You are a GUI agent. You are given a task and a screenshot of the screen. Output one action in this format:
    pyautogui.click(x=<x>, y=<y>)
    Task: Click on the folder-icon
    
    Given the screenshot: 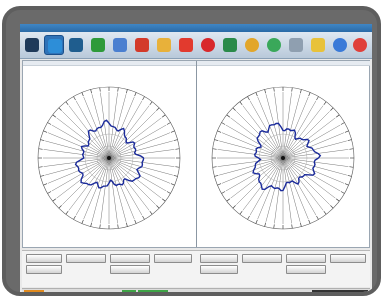 What is the action you would take?
    pyautogui.click(x=164, y=45)
    